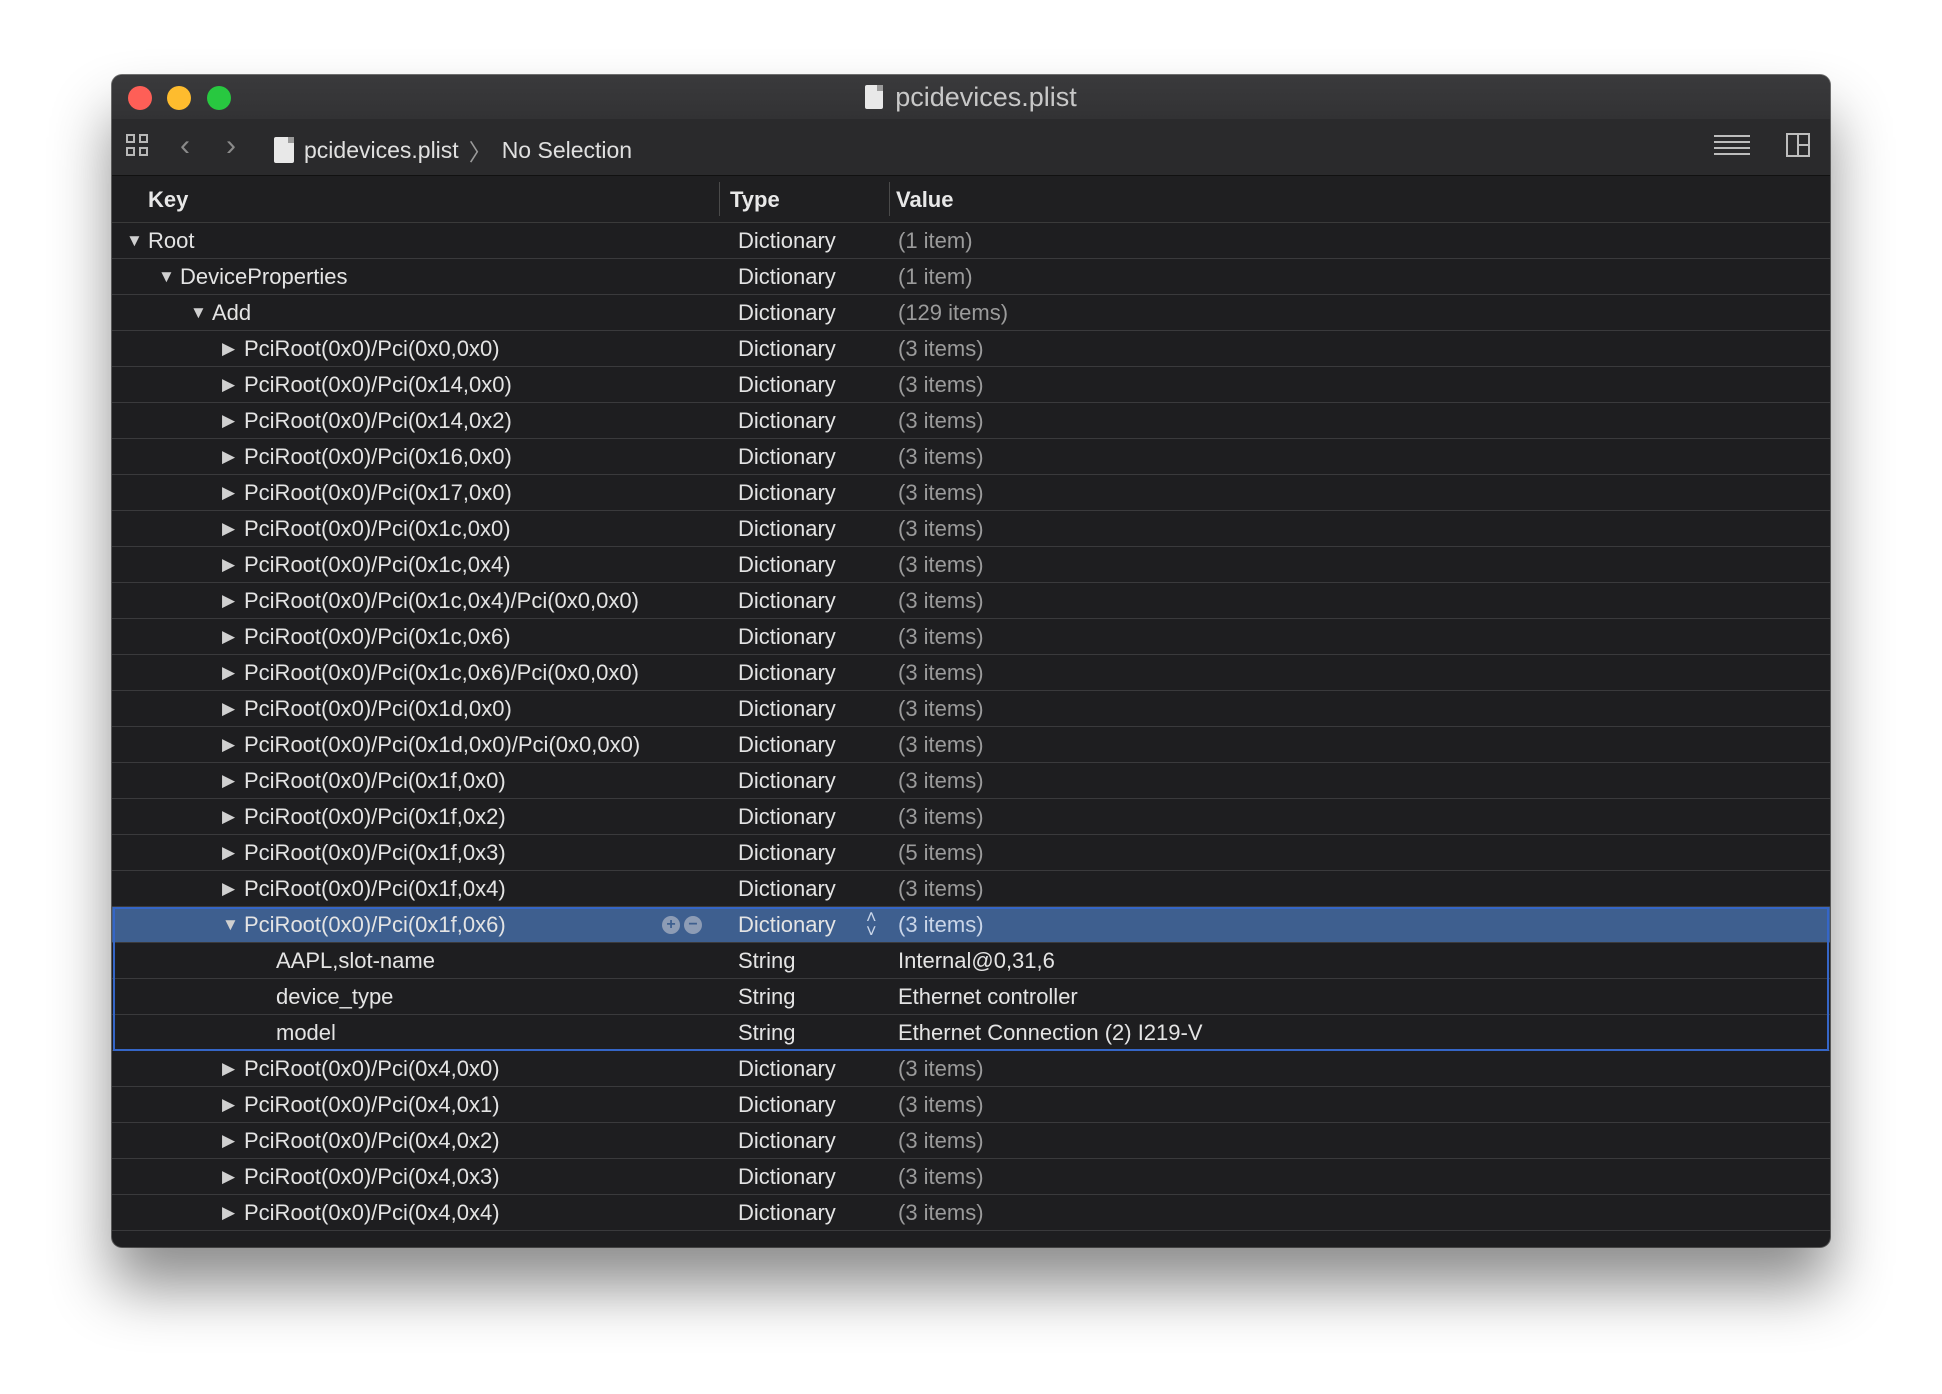 This screenshot has width=1942, height=1394. I want to click on row-value: (1 item), so click(935, 277).